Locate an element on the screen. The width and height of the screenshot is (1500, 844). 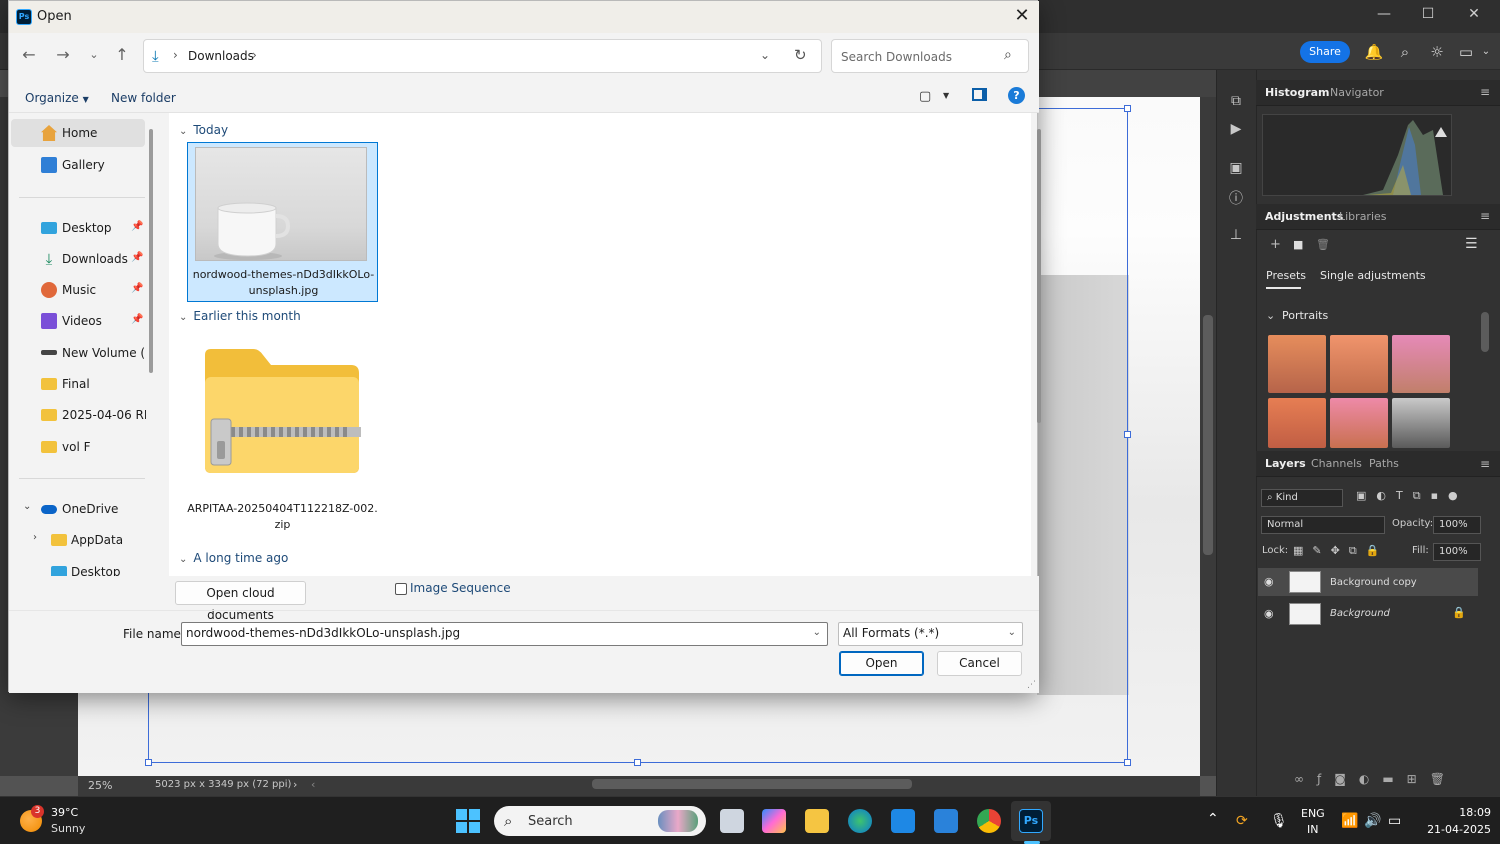
share-button: Share is located at coordinates (1325, 52).